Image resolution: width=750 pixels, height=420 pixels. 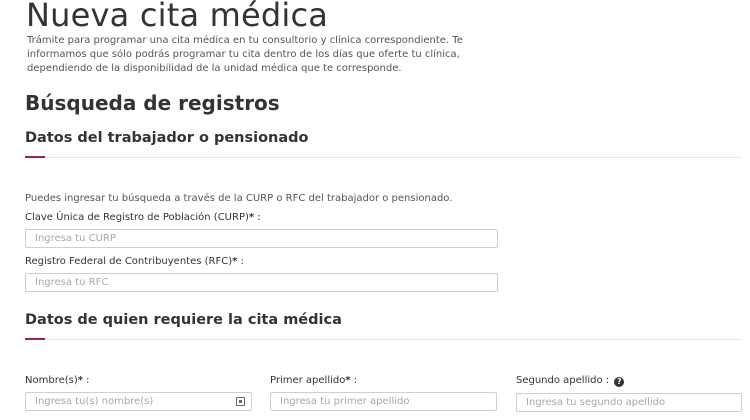 What do you see at coordinates (240, 401) in the screenshot?
I see `contact-card-icon` at bounding box center [240, 401].